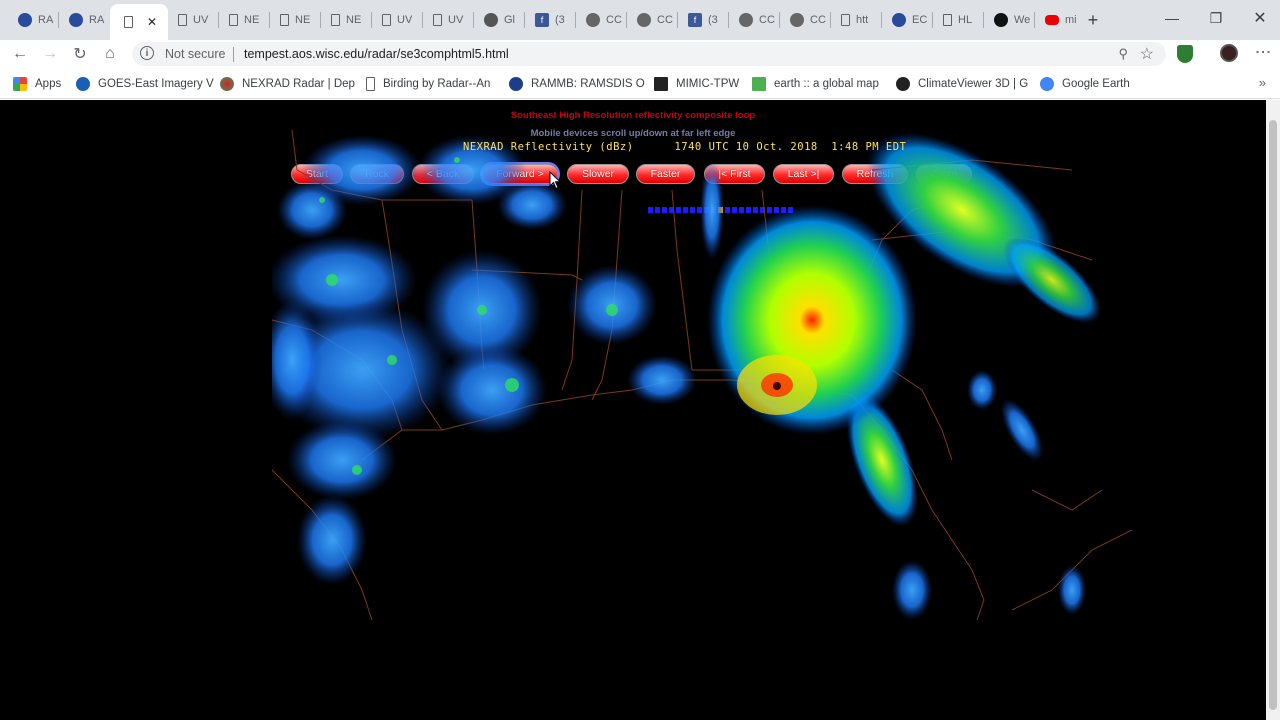 This screenshot has height=720, width=1280. Describe the element at coordinates (805, 20) in the screenshot. I see `tab-15: CC` at that location.